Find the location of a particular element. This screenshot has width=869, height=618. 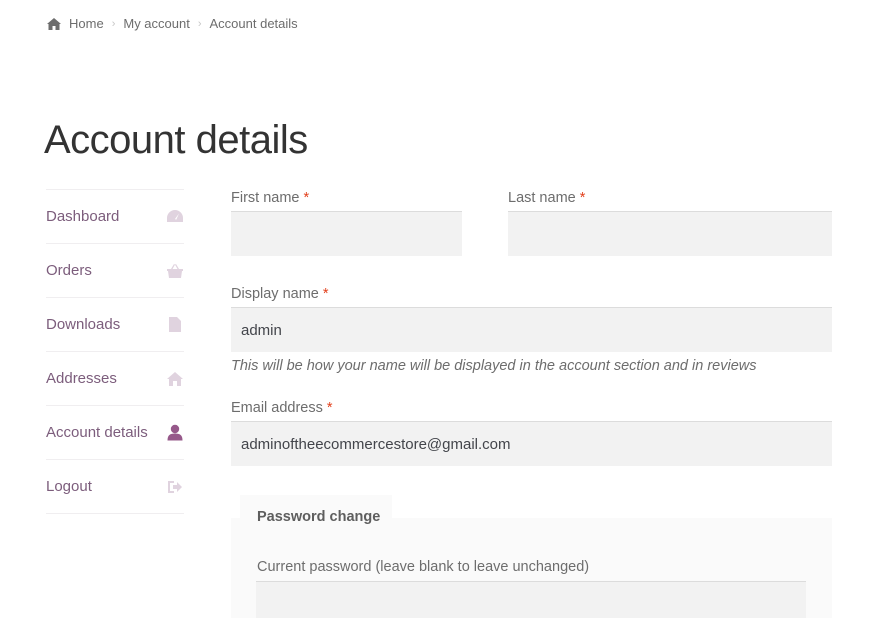

last-name-input is located at coordinates (670, 233).